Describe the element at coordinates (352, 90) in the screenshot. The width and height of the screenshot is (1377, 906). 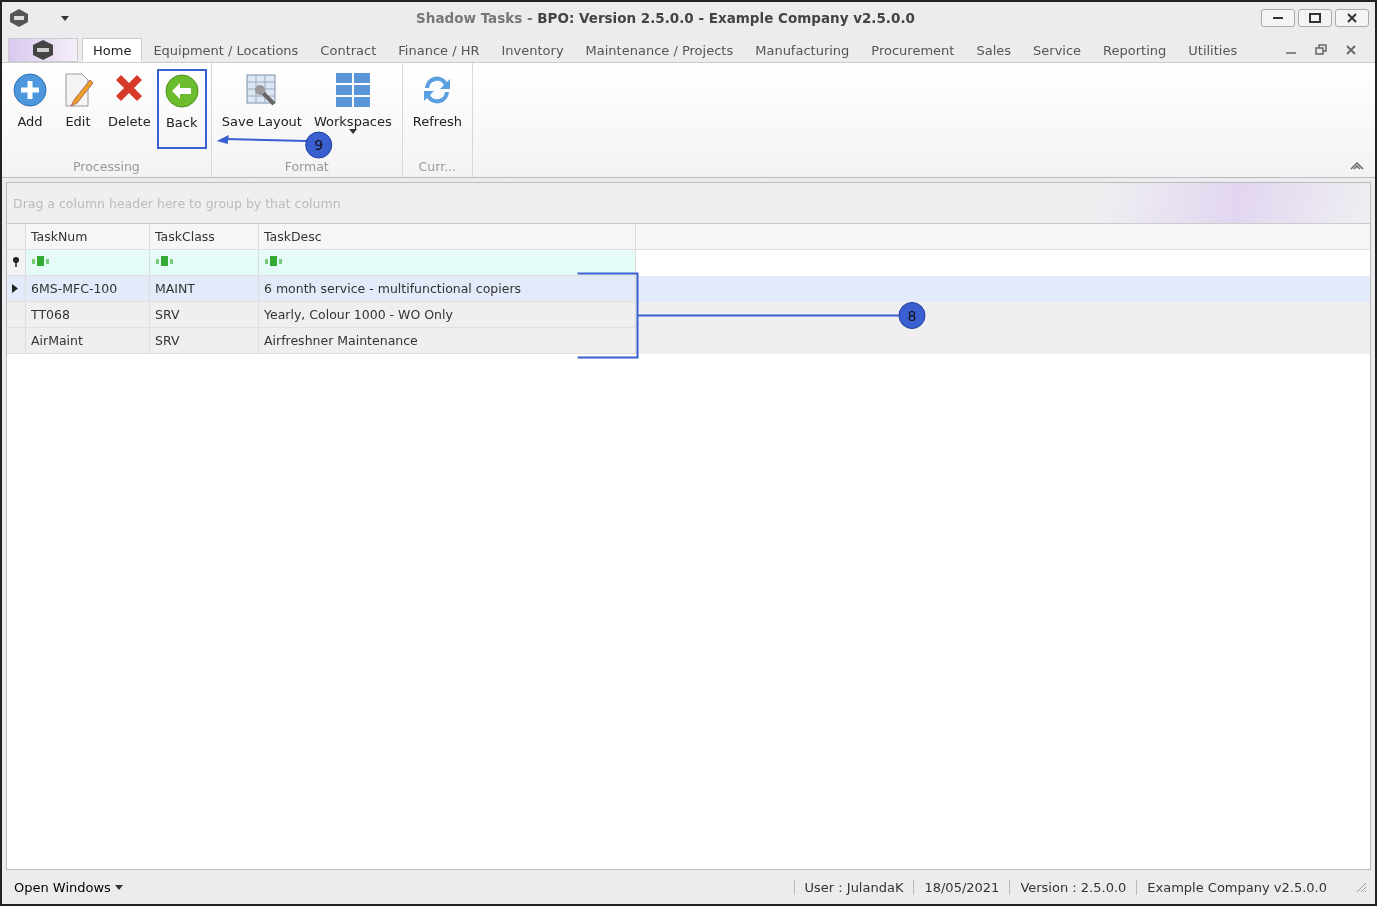
I see `grid-icon` at that location.